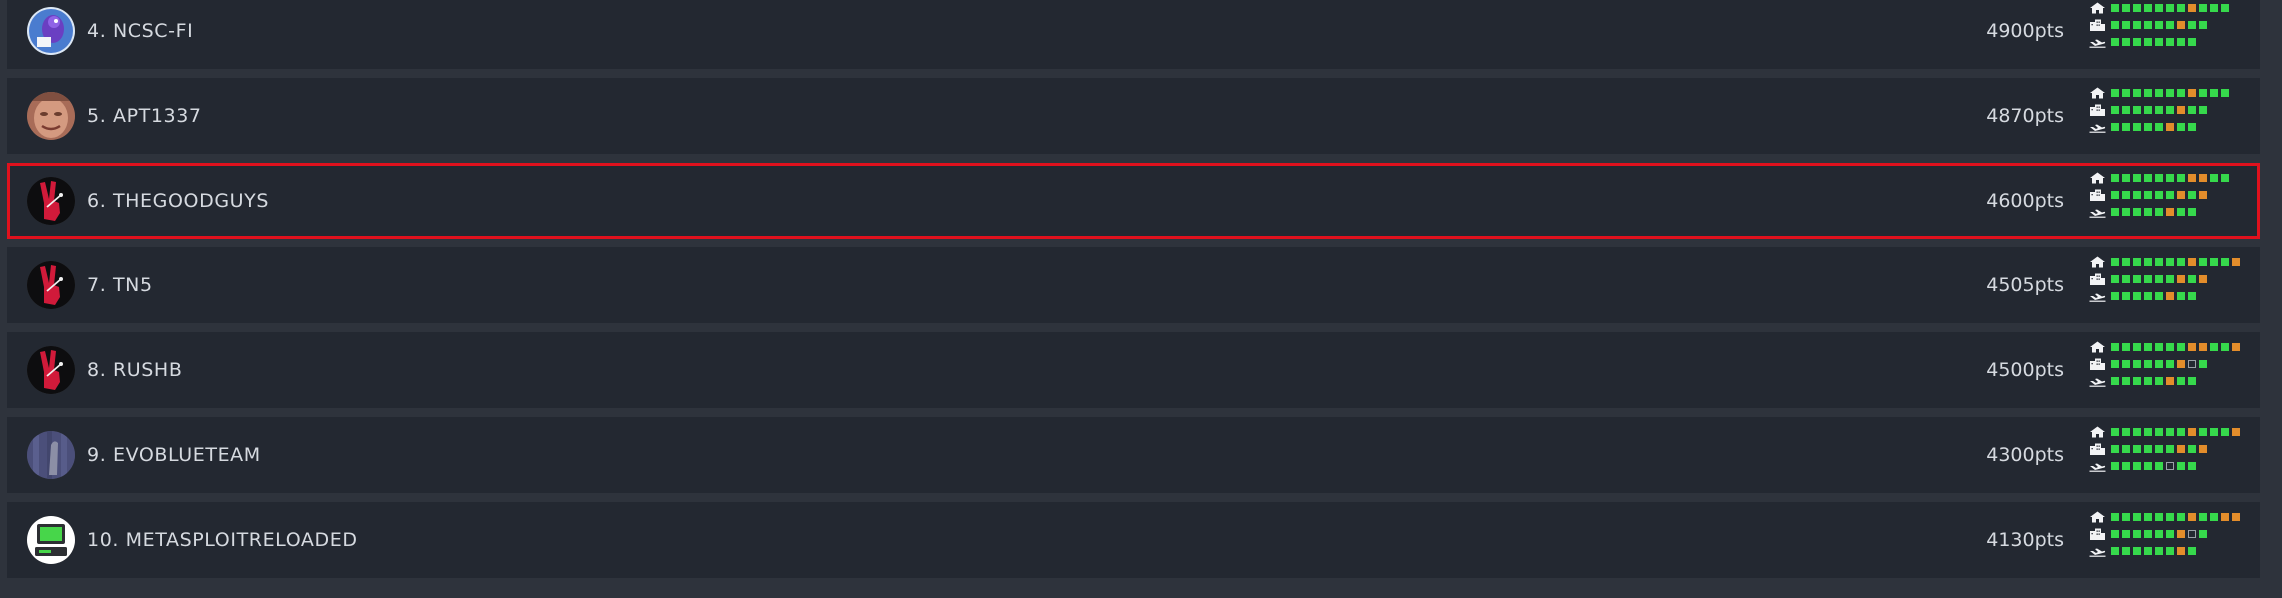  I want to click on team-name: 7. TN5, so click(120, 285).